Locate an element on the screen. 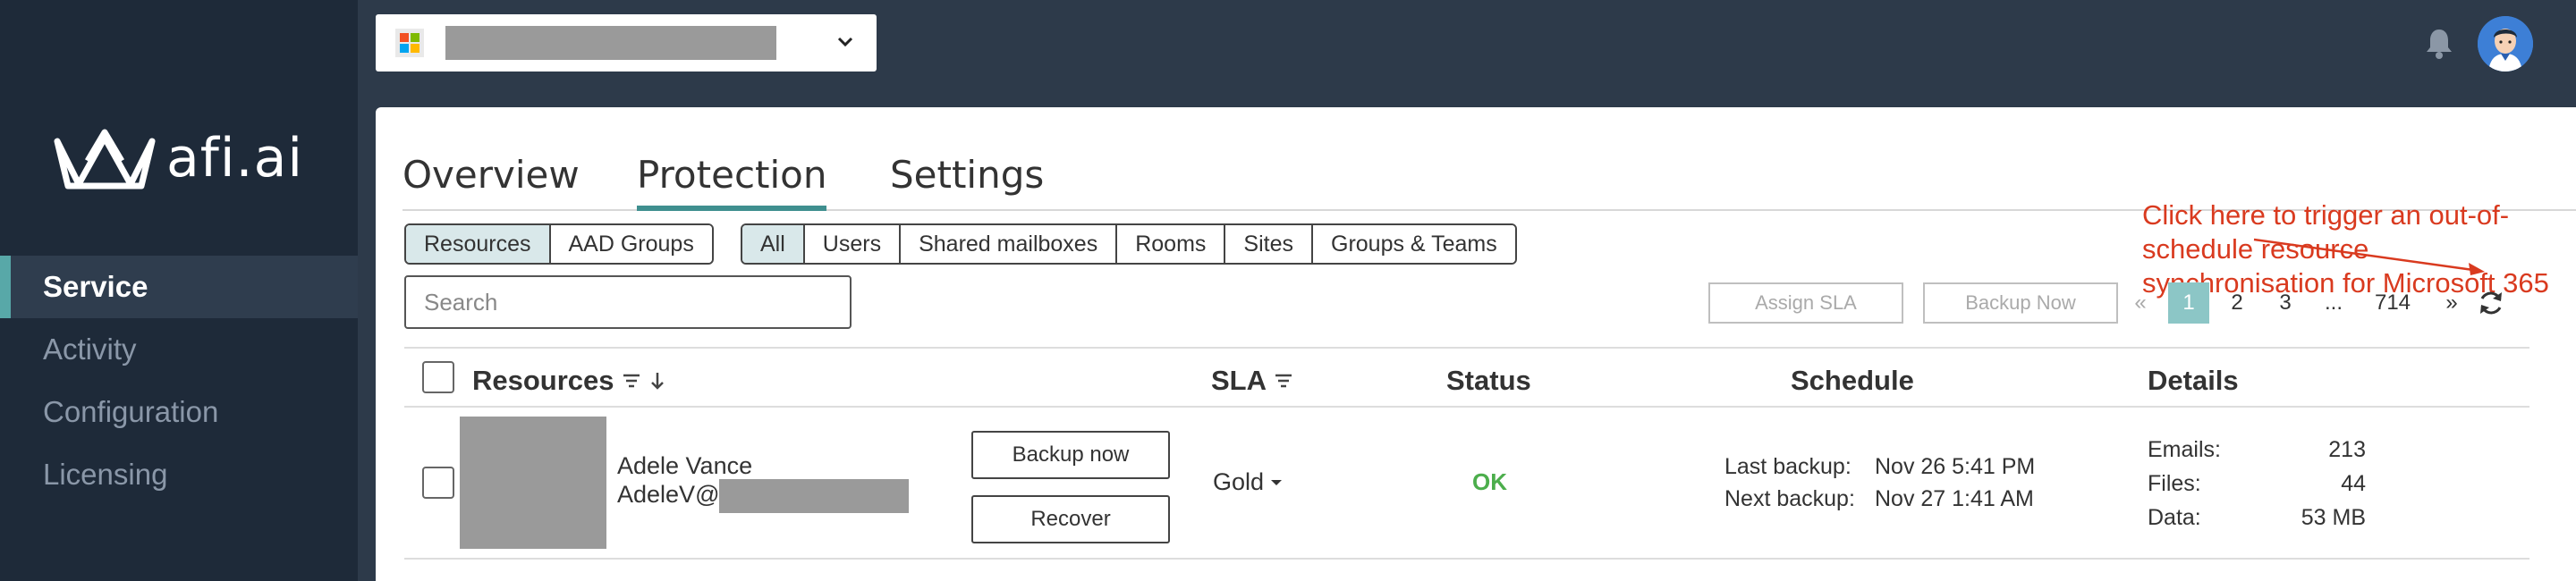  next-backup-value: Nov 27 1:41 AM is located at coordinates (1954, 499).